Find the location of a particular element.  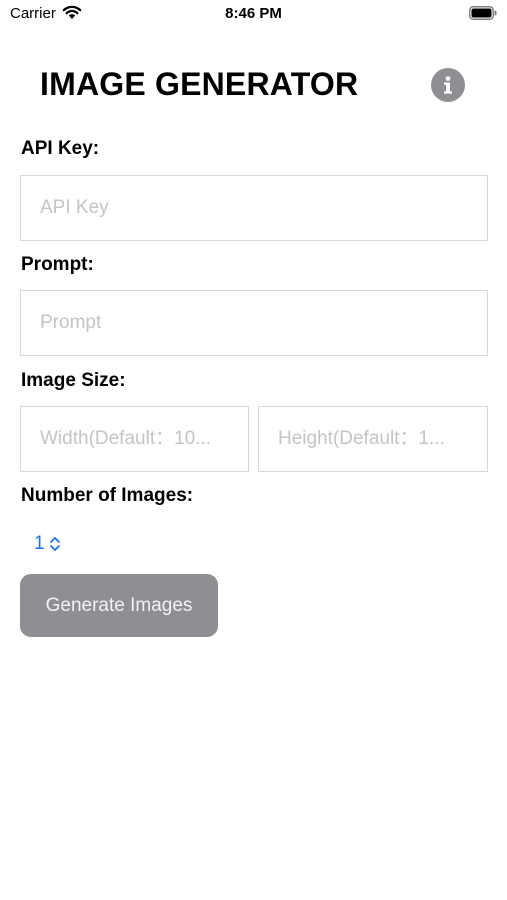

height-input is located at coordinates (373, 439).